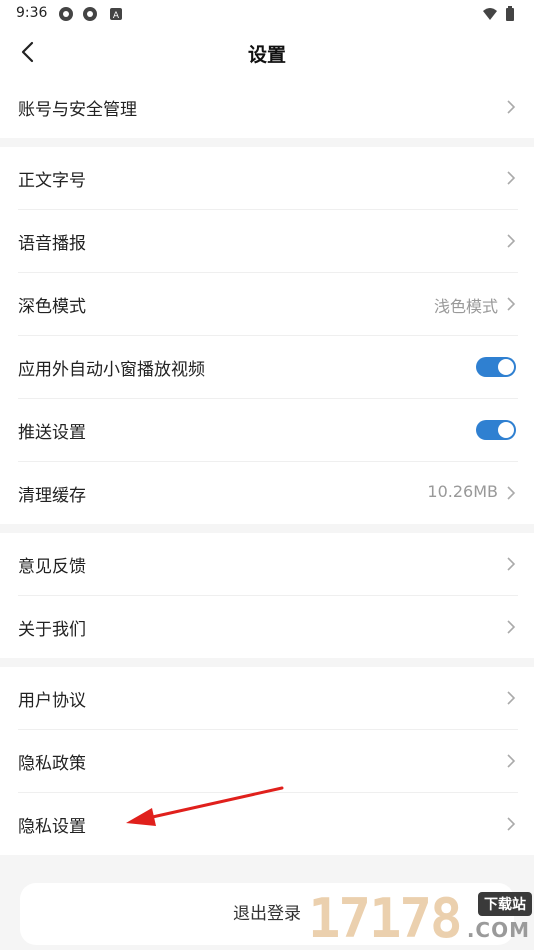 Image resolution: width=534 pixels, height=950 pixels. Describe the element at coordinates (52, 307) in the screenshot. I see `row-label: 深色模式` at that location.